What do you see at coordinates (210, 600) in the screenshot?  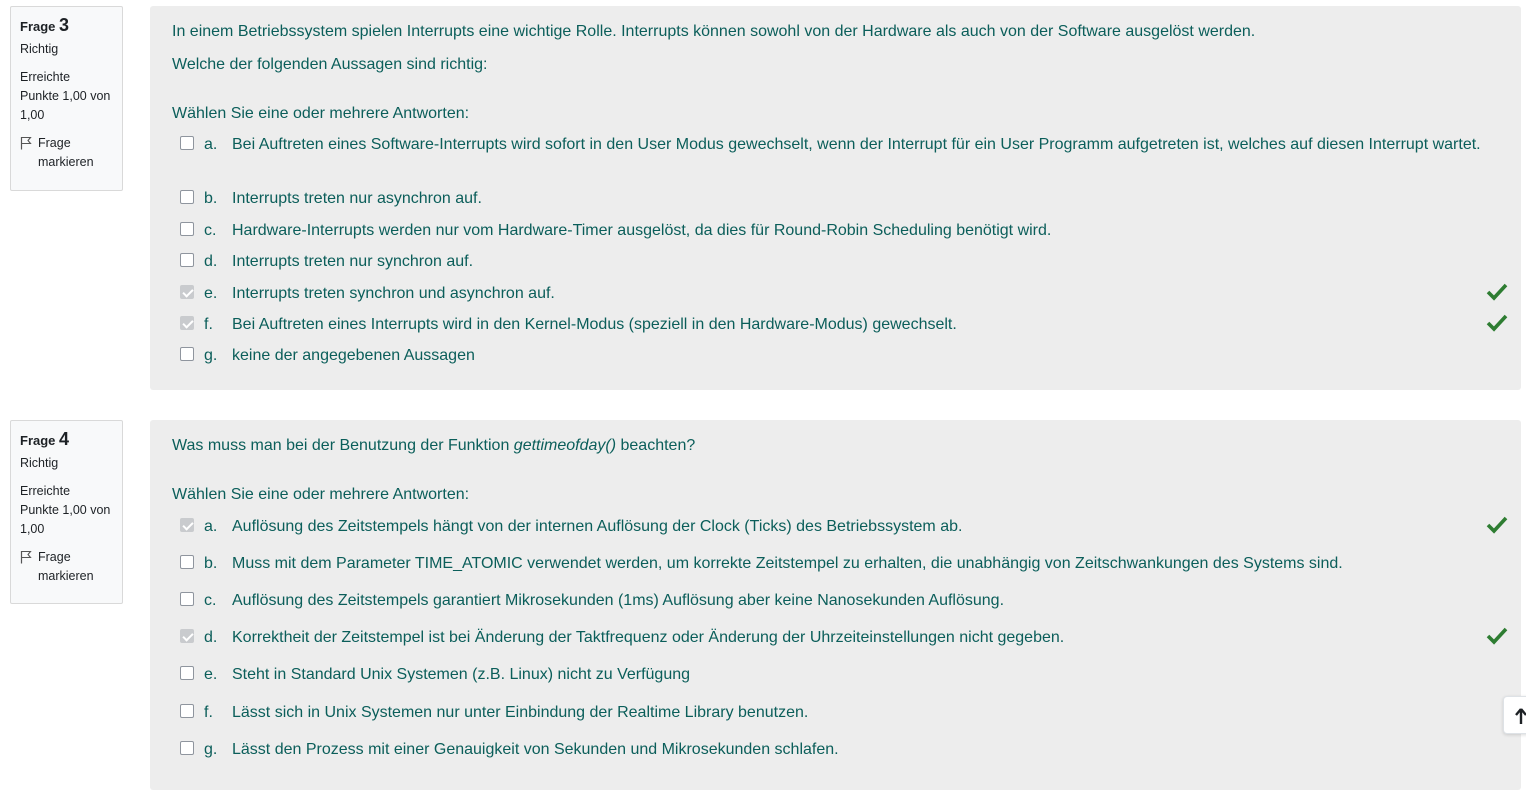 I see `answer-letter: c.` at bounding box center [210, 600].